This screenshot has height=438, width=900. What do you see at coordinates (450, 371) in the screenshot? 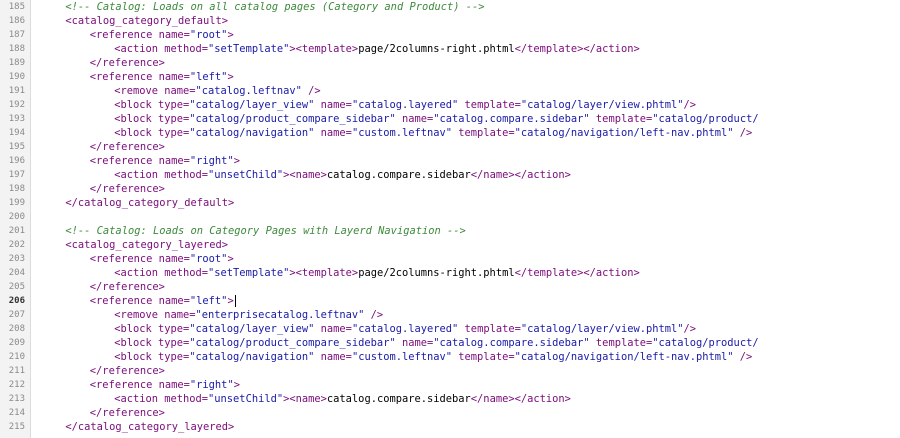
I see `code-line: 211 </reference>` at bounding box center [450, 371].